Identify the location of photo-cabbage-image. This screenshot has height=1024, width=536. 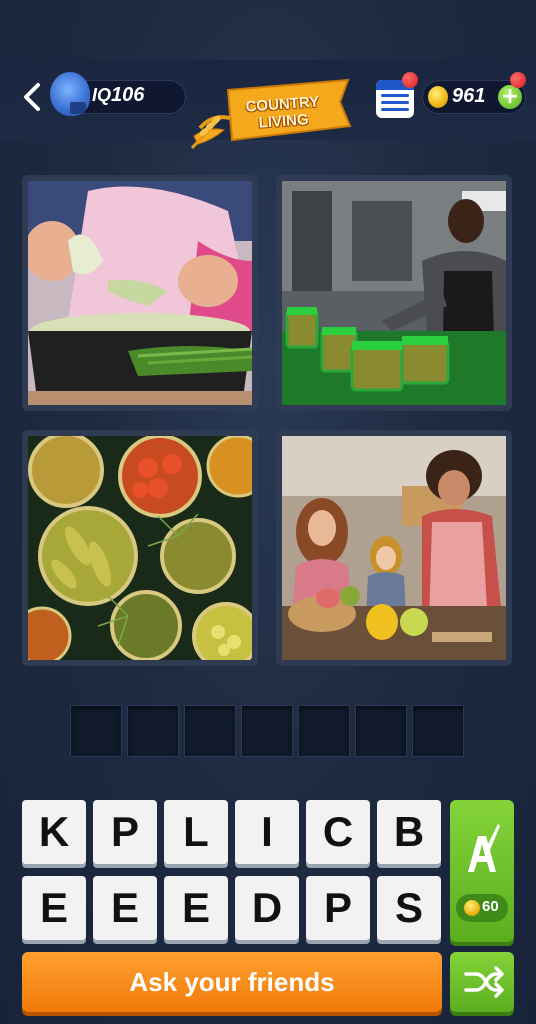
(140, 293).